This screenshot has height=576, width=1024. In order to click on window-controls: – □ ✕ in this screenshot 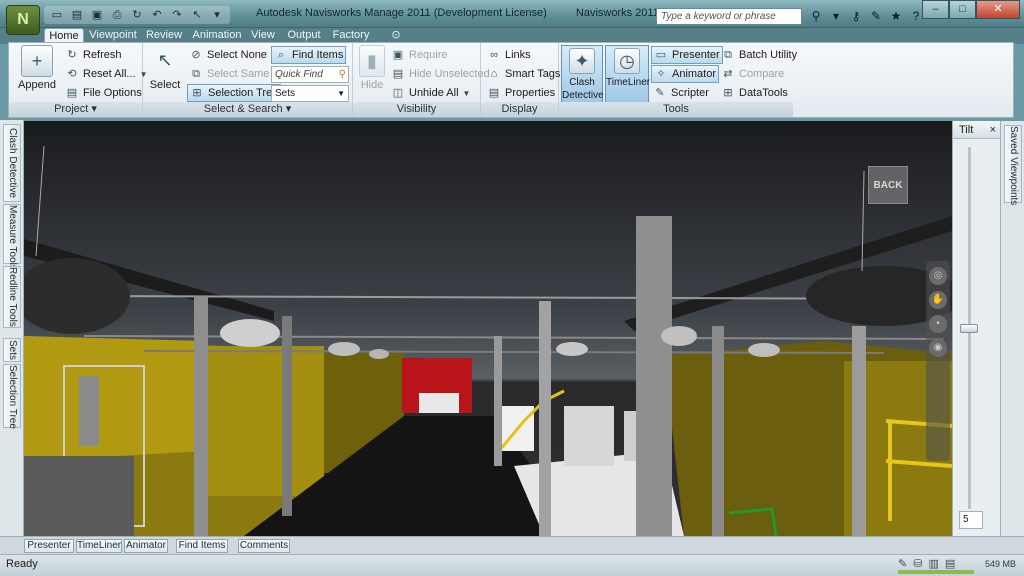, I will do `click(971, 9)`.